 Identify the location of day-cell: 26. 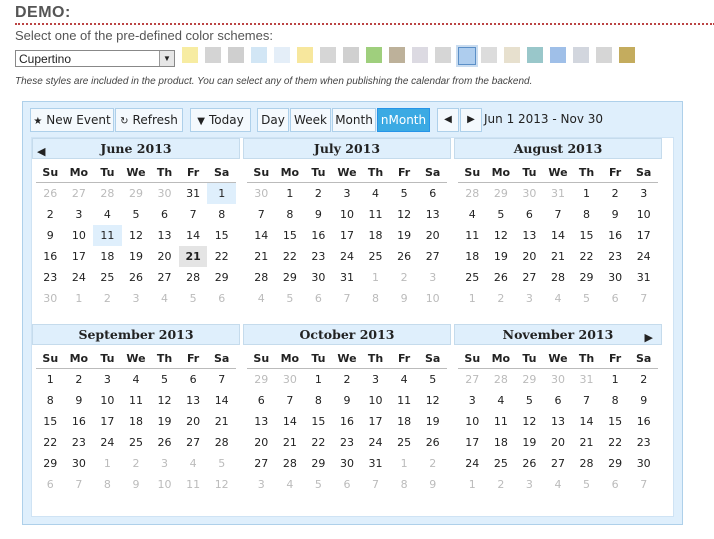
(136, 277).